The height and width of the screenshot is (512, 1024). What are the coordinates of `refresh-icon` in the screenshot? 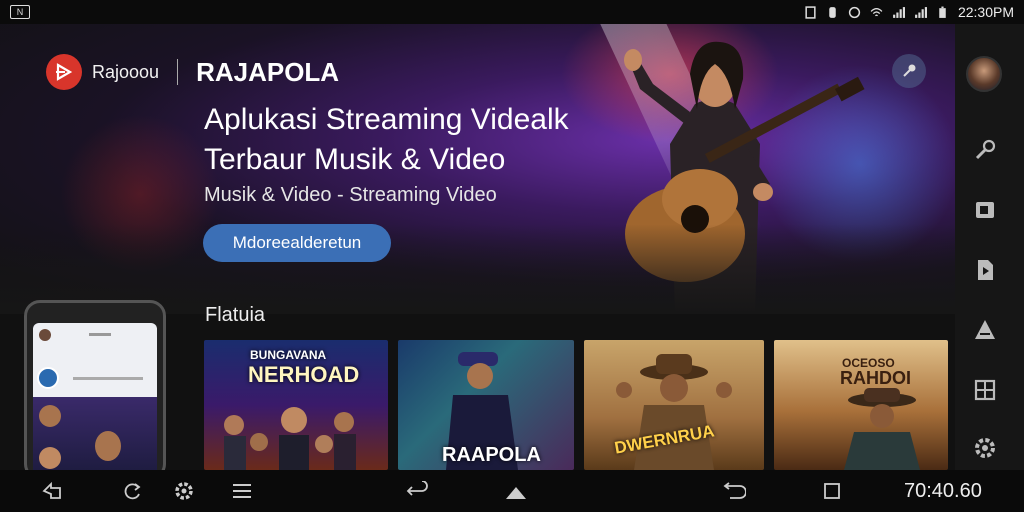 It's located at (132, 491).